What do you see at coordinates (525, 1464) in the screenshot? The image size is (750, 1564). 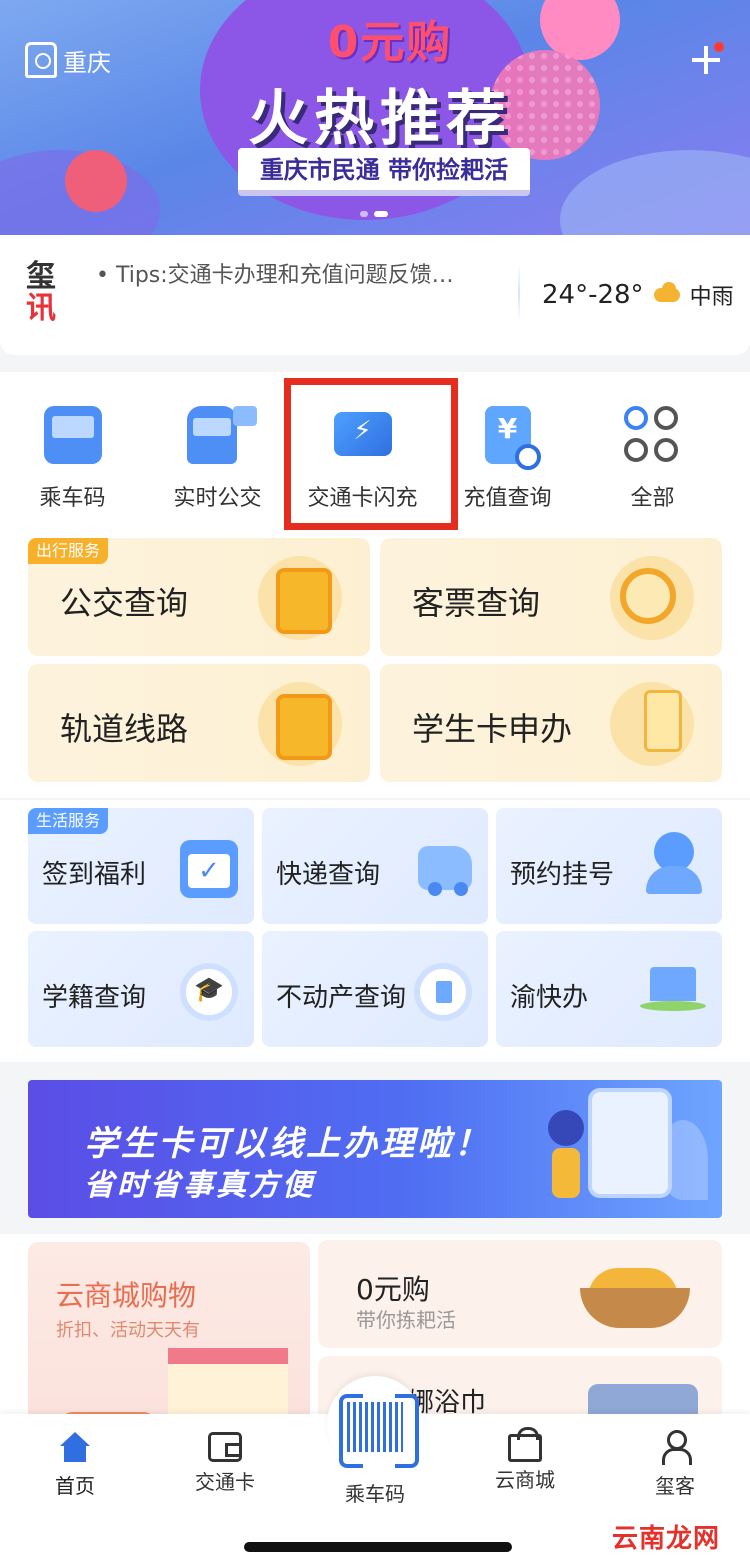 I see `tab-cloud-mall: 云商城` at bounding box center [525, 1464].